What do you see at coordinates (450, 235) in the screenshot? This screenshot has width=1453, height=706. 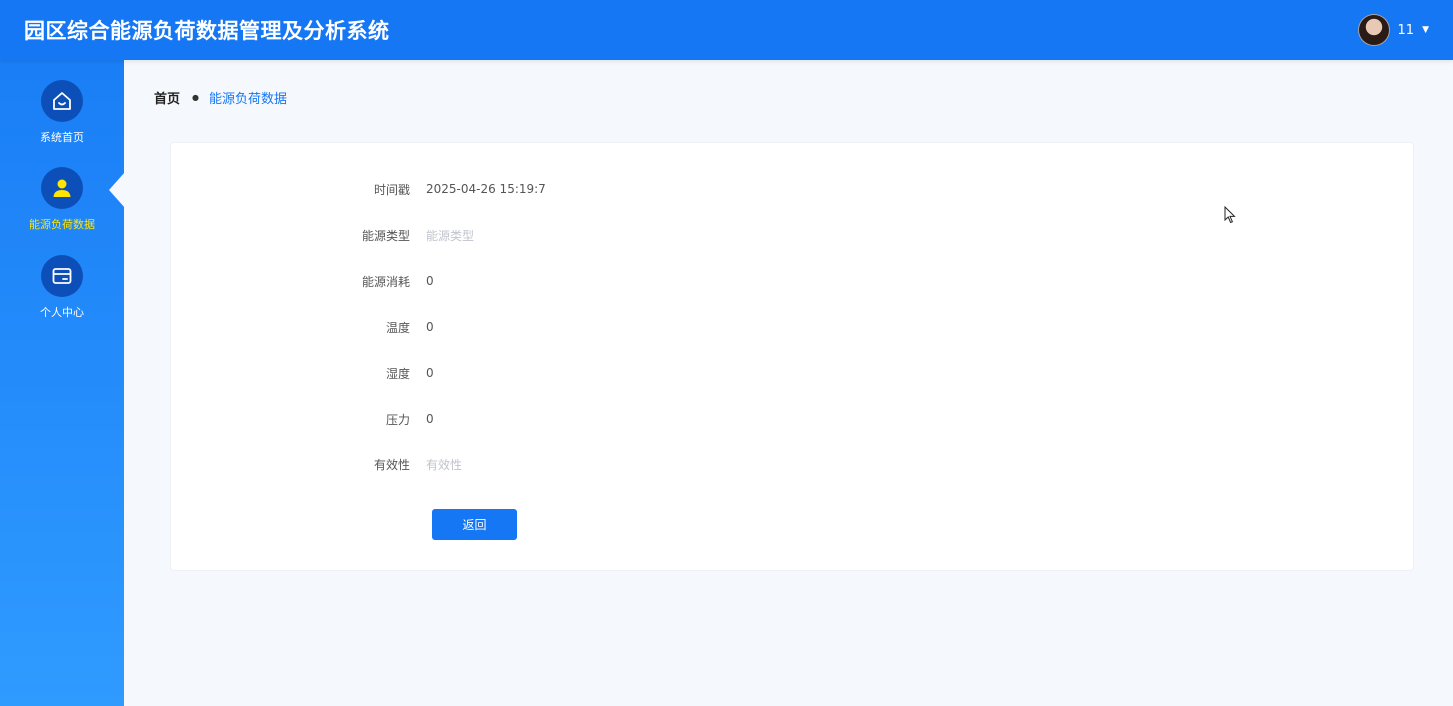 I see `field-value: 能源类型` at bounding box center [450, 235].